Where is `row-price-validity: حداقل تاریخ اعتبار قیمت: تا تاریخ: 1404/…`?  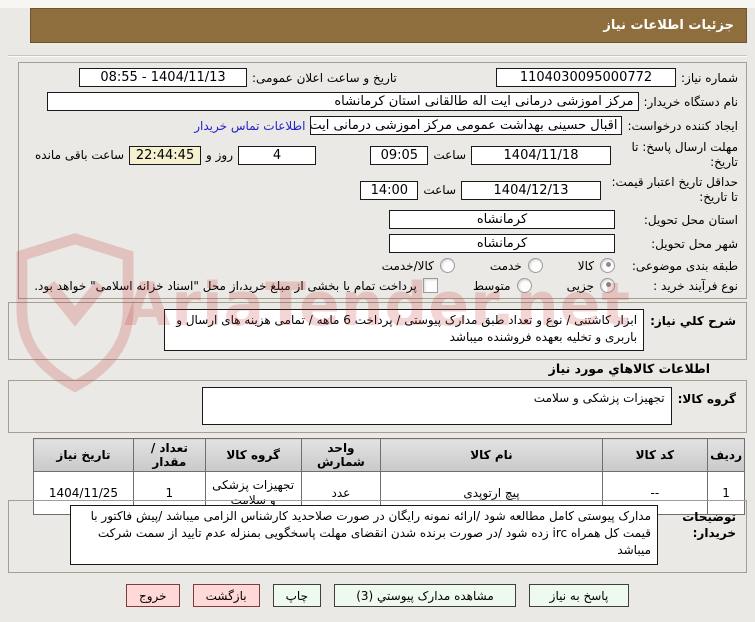
row-price-validity: حداقل تاریخ اعتبار قیمت: تا تاریخ: 1404/… is located at coordinates (382, 190).